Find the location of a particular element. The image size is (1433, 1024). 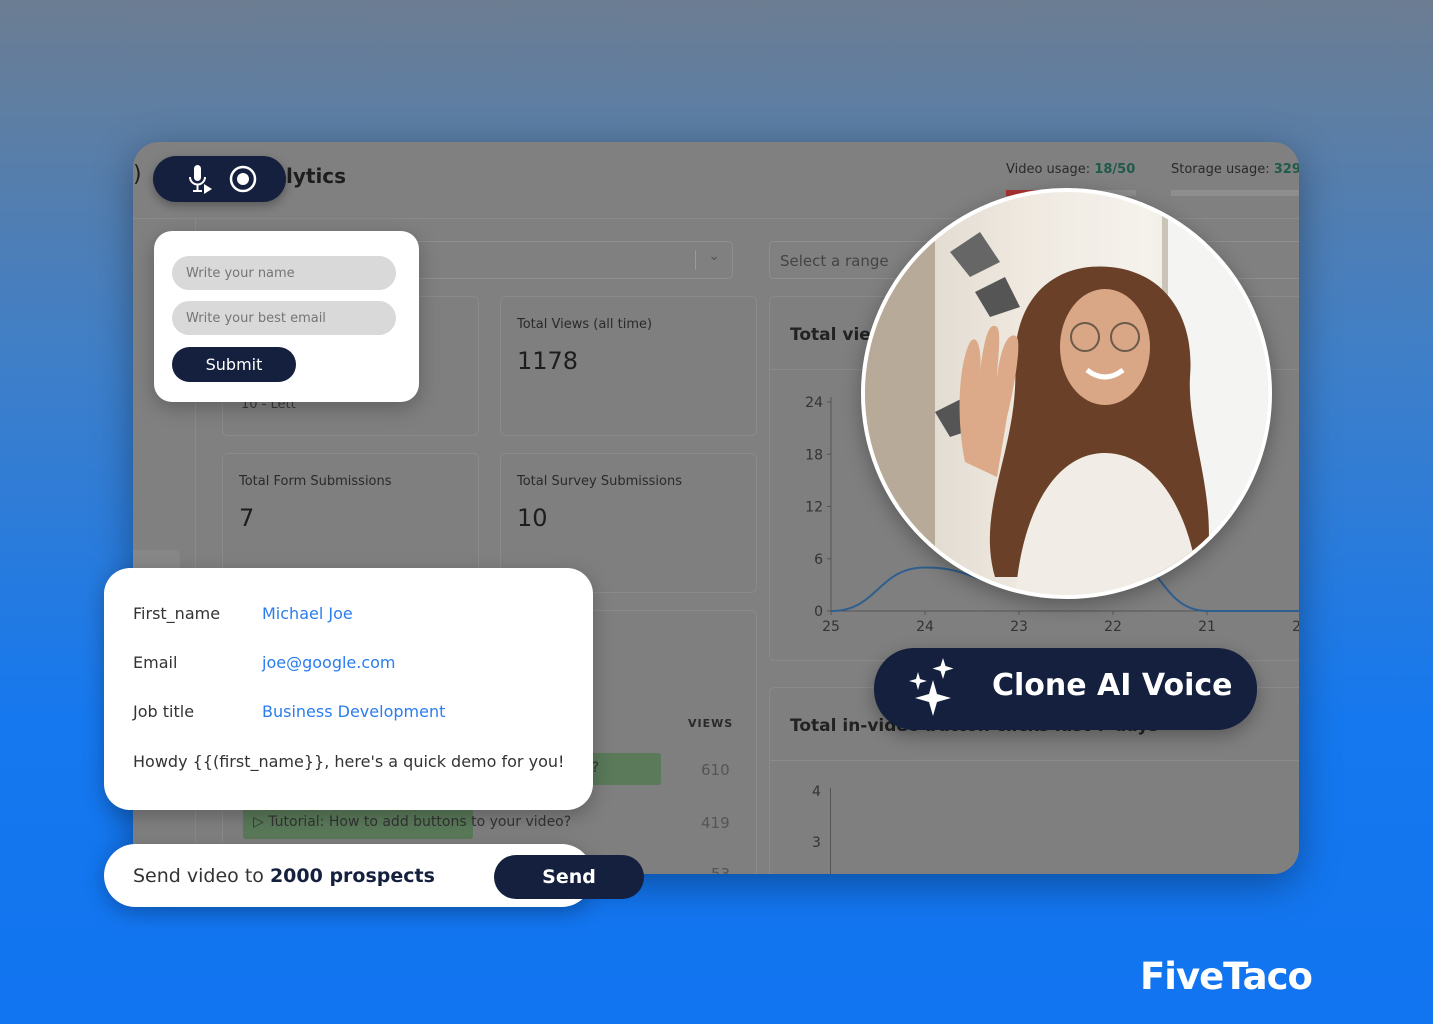

chart-divider is located at coordinates (1034, 760).